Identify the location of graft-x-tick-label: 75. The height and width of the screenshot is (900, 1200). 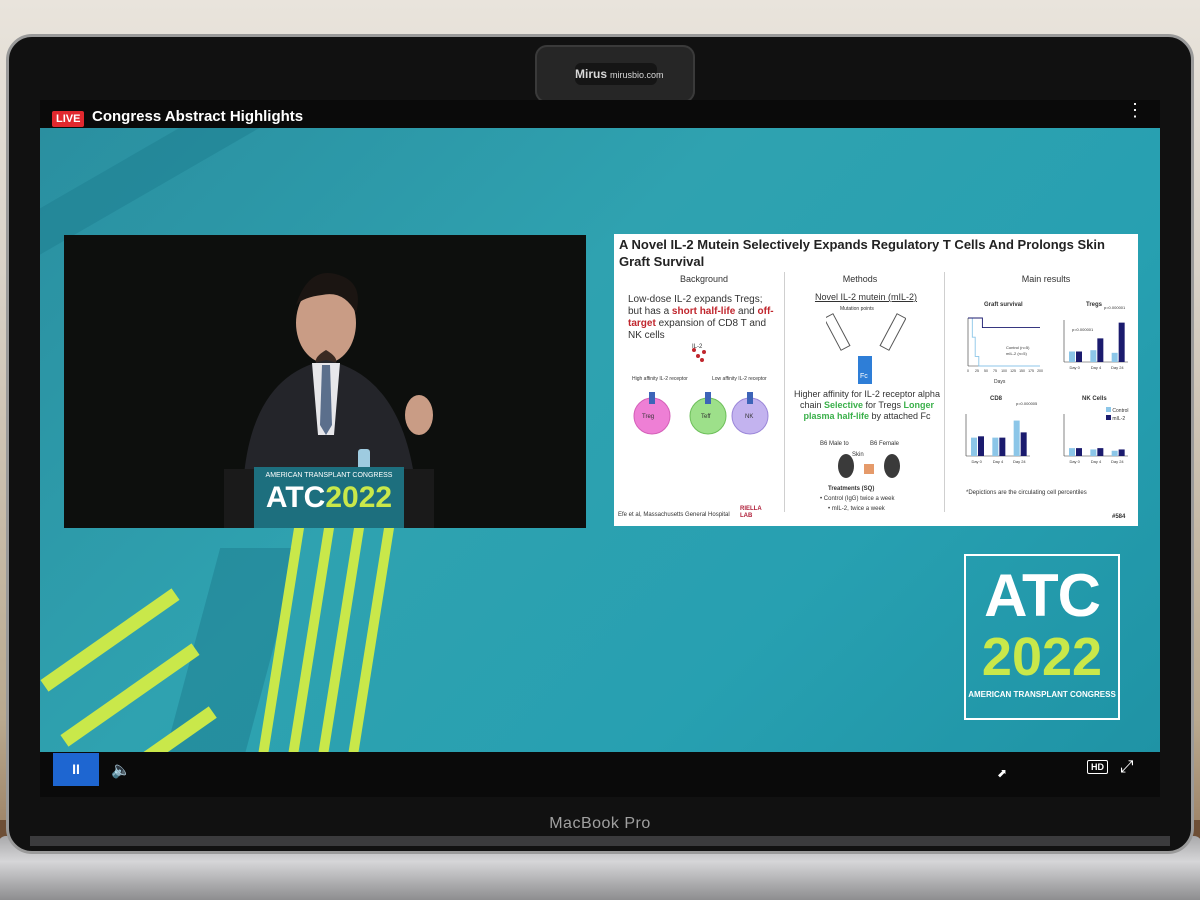
(995, 371).